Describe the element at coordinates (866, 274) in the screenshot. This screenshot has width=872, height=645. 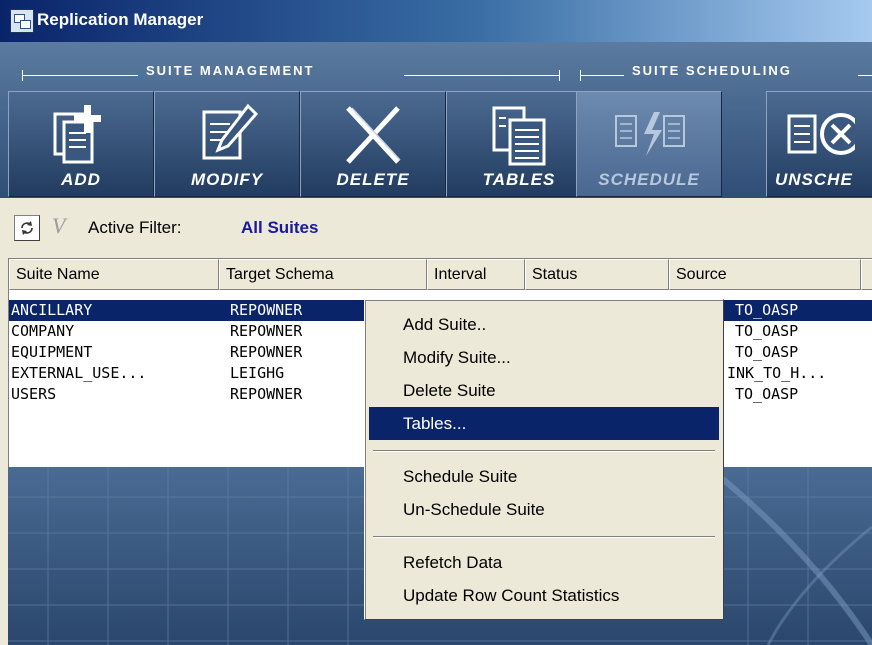
I see `column-header-extra` at that location.